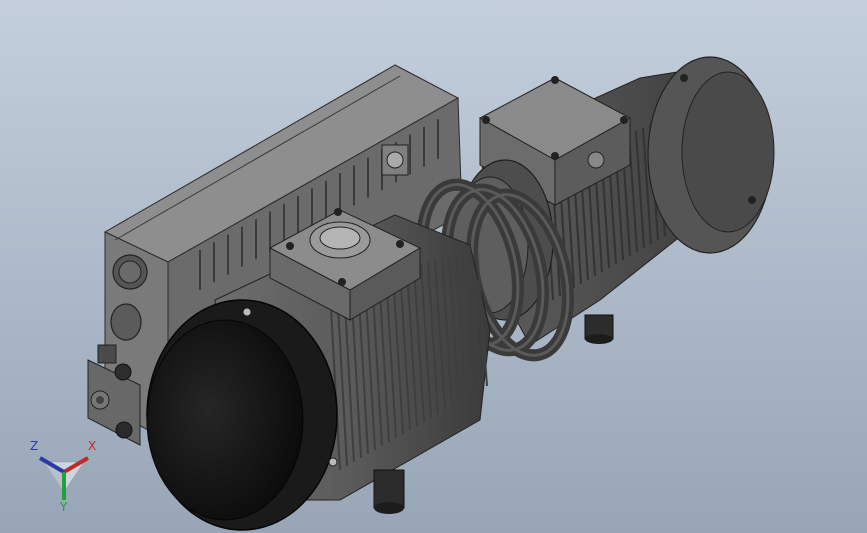 Image resolution: width=867 pixels, height=533 pixels. What do you see at coordinates (242, 415) in the screenshot?
I see `front-end-cap` at bounding box center [242, 415].